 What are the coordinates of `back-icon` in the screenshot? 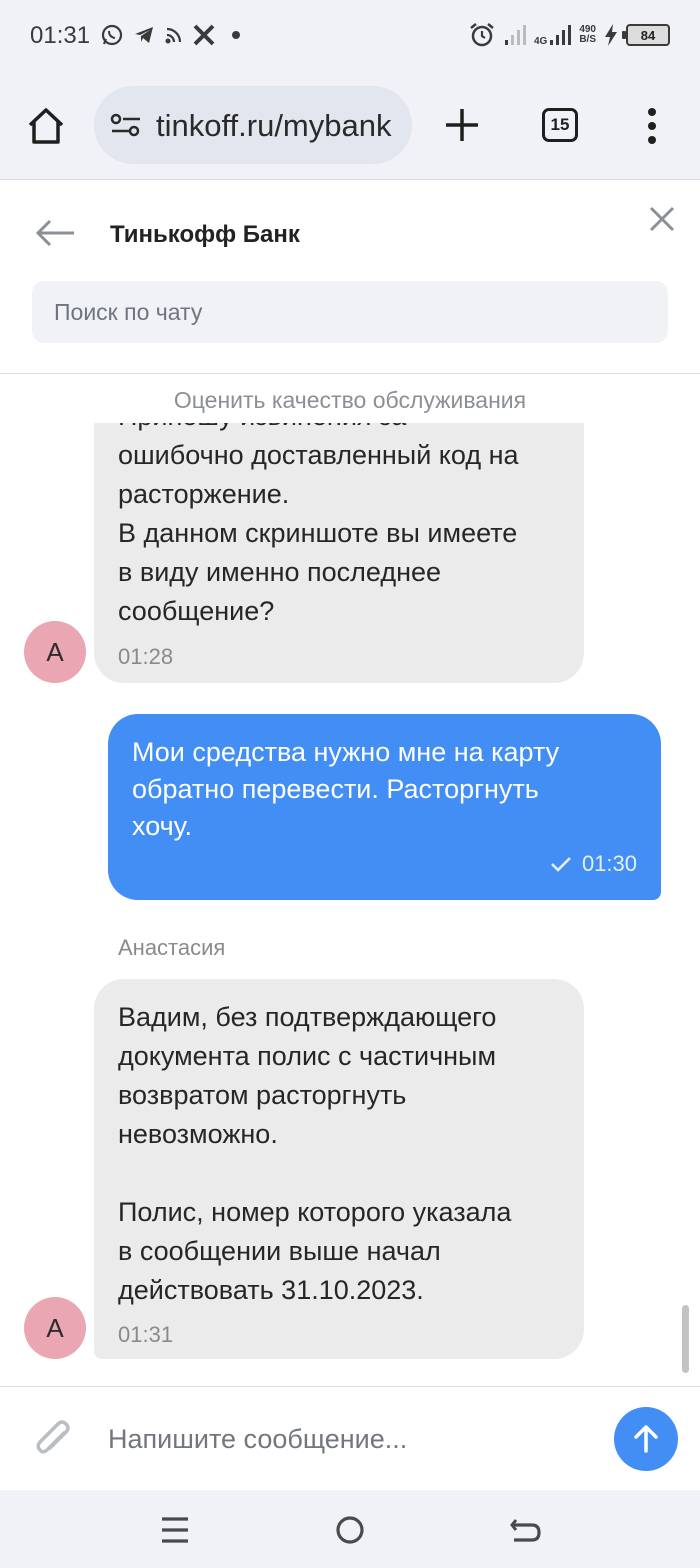 It's located at (526, 1530).